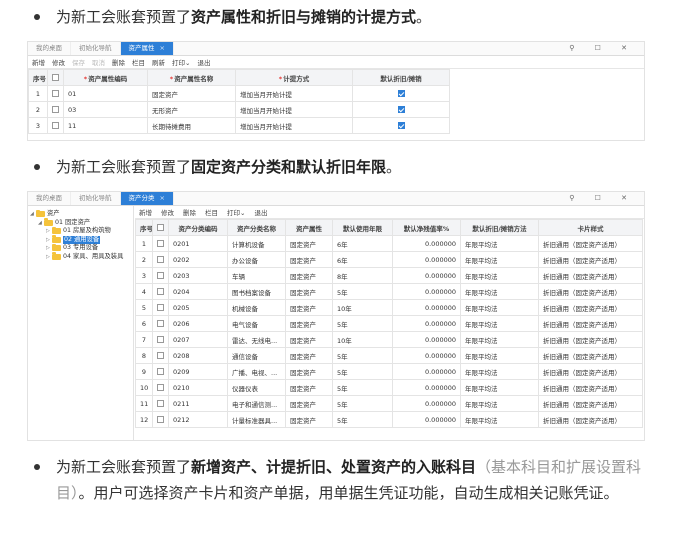 This screenshot has width=687, height=543. I want to click on tree-node: ▷ 01 房屋及构筑物, so click(80, 231).